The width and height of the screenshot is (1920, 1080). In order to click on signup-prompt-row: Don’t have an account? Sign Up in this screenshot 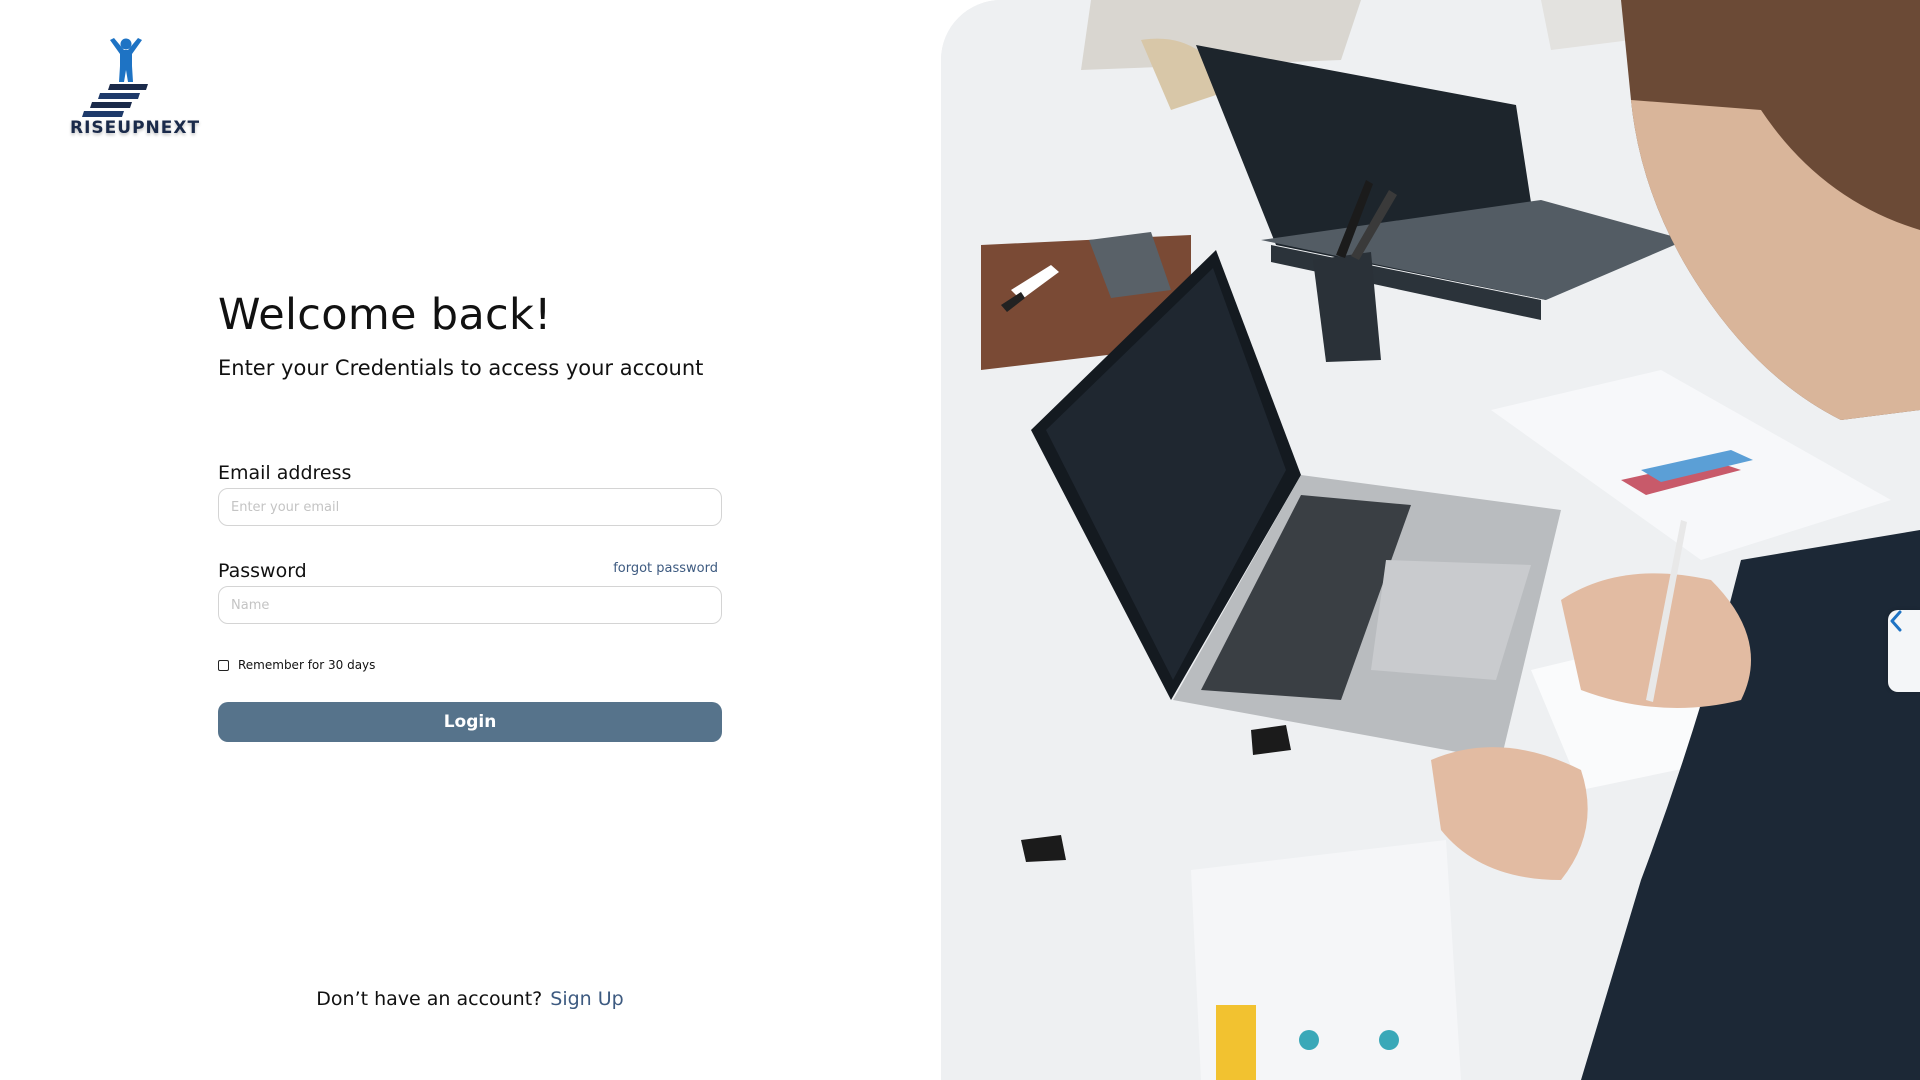, I will do `click(470, 999)`.